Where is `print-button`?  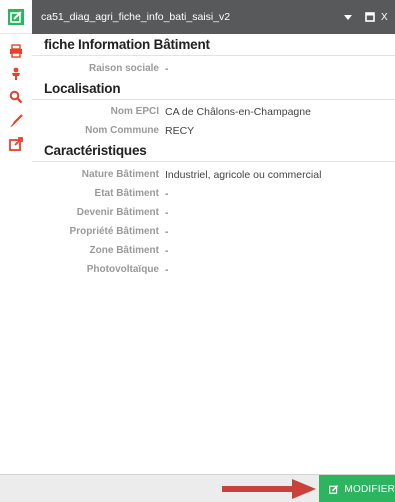
print-button is located at coordinates (16, 51).